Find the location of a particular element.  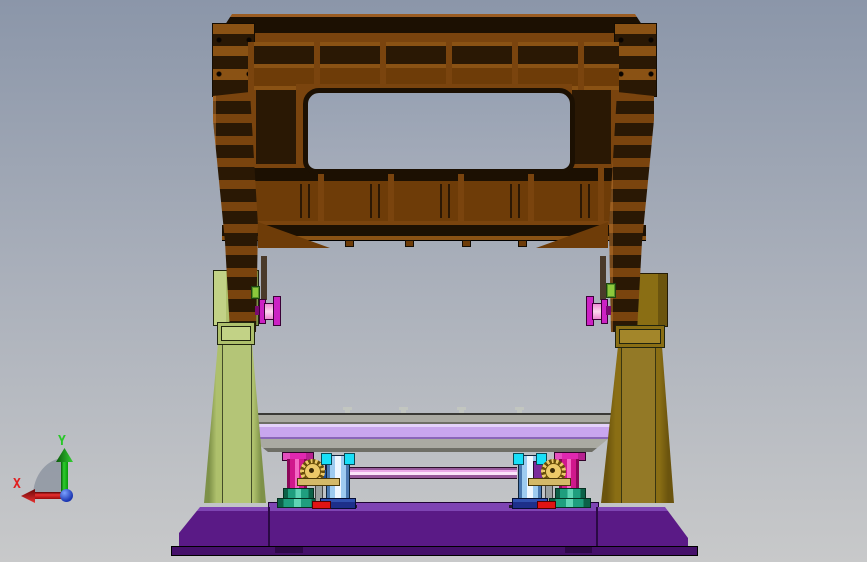

left-gear-pin is located at coordinates (311, 470).